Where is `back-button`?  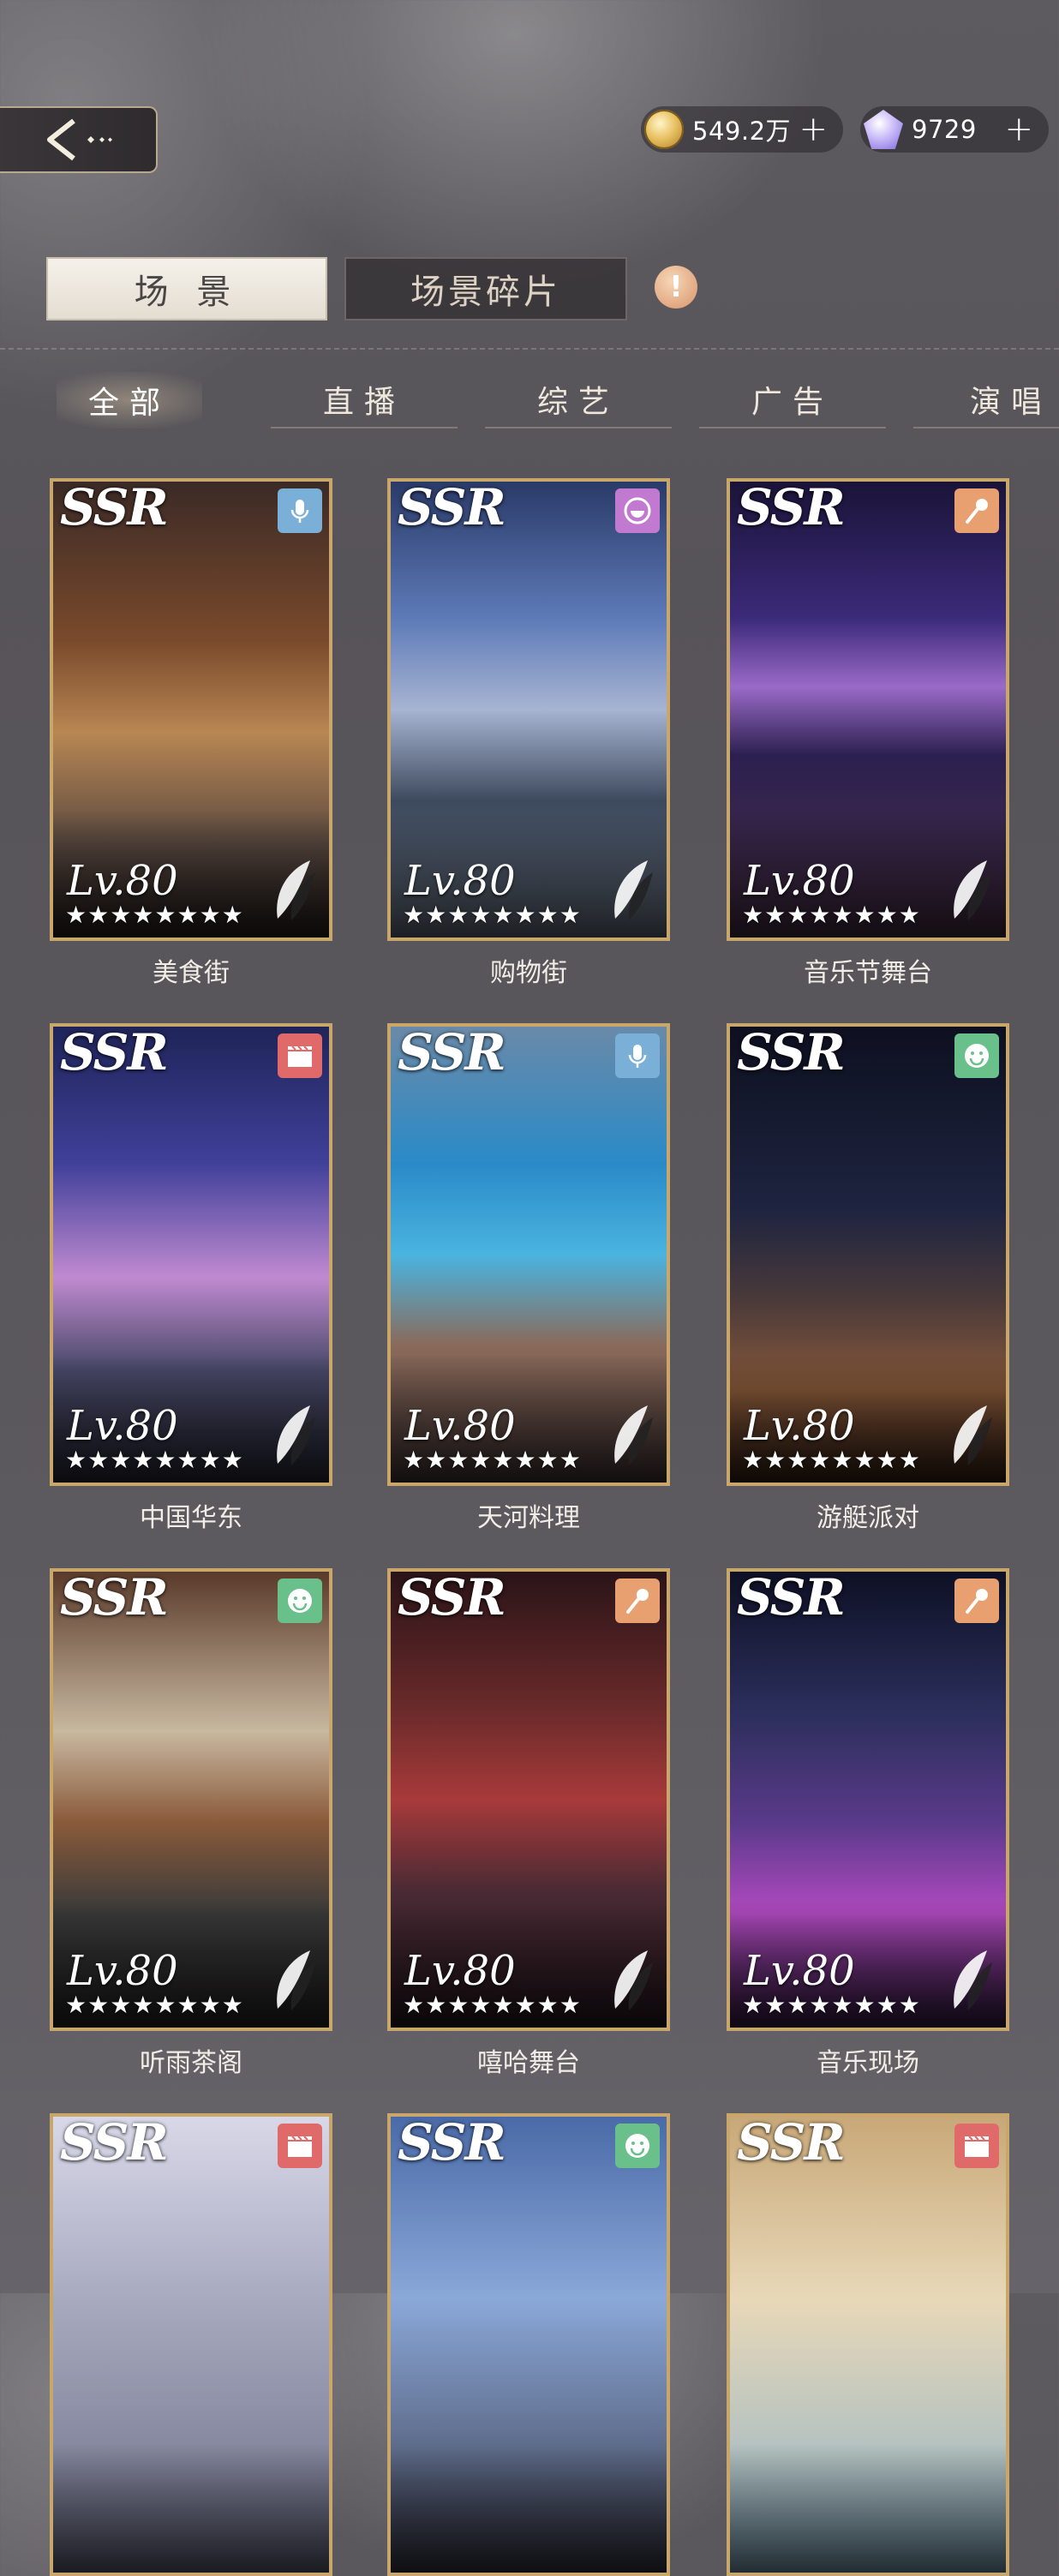
back-button is located at coordinates (79, 139).